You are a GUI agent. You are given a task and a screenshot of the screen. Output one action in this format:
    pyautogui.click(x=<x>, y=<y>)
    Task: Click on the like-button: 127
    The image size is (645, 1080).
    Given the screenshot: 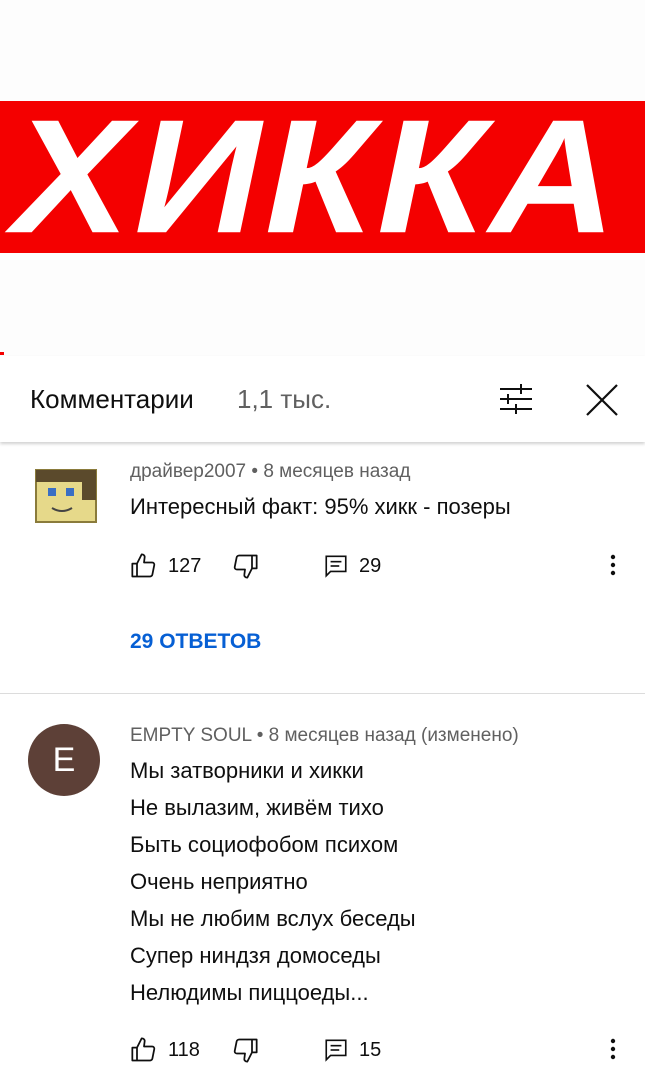 What is the action you would take?
    pyautogui.click(x=165, y=566)
    